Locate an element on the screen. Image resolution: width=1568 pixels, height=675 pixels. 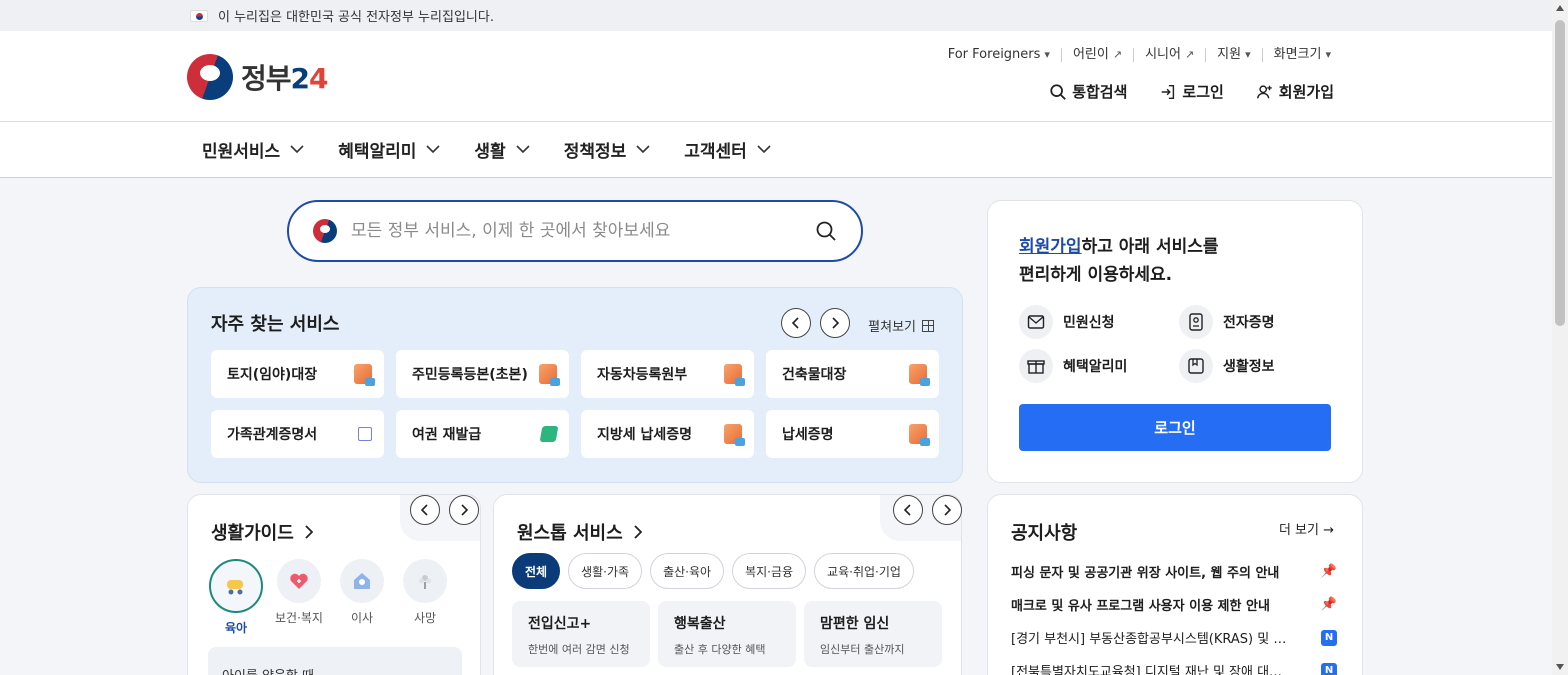
join-item-civil-application: 민원신청 is located at coordinates (1099, 322).